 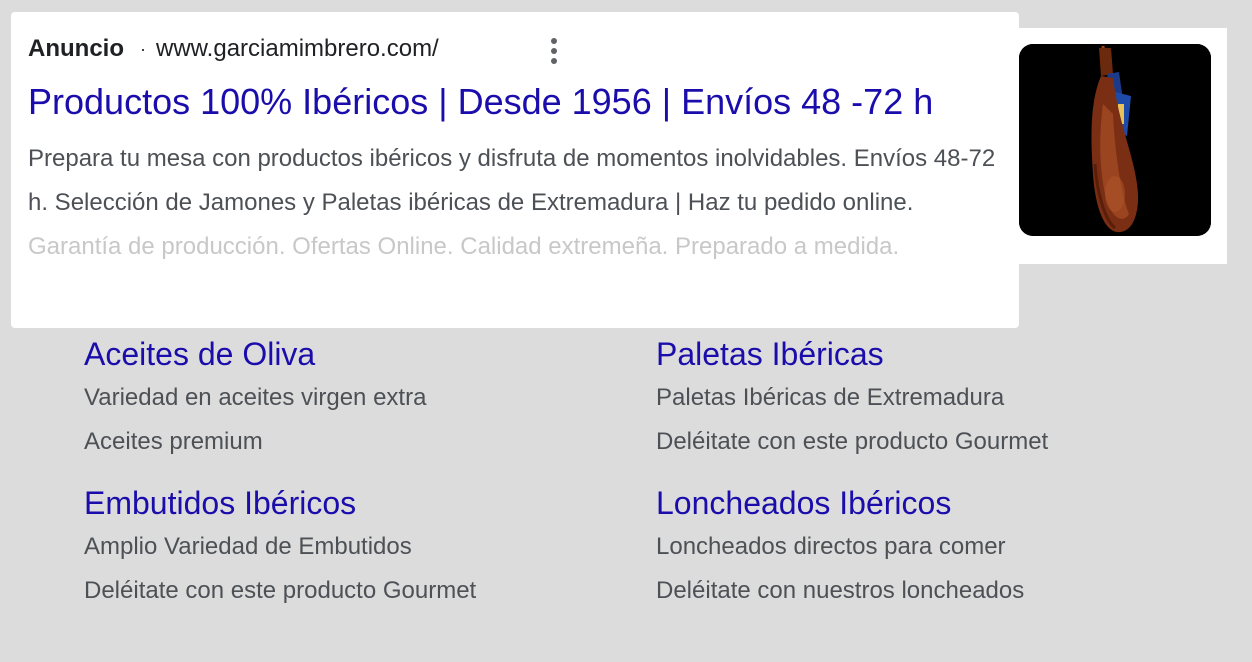 What do you see at coordinates (248, 546) in the screenshot?
I see `sitelink-desc: Amplio Variedad de Embutidos` at bounding box center [248, 546].